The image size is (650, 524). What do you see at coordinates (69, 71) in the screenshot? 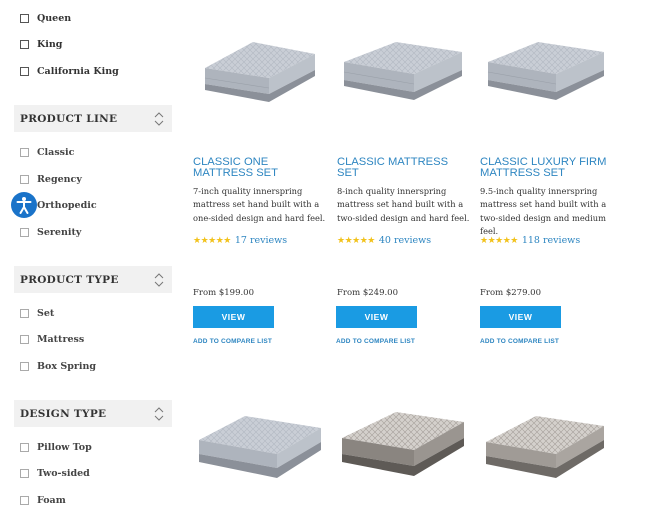
I see `filter-option-california-king: California King` at bounding box center [69, 71].